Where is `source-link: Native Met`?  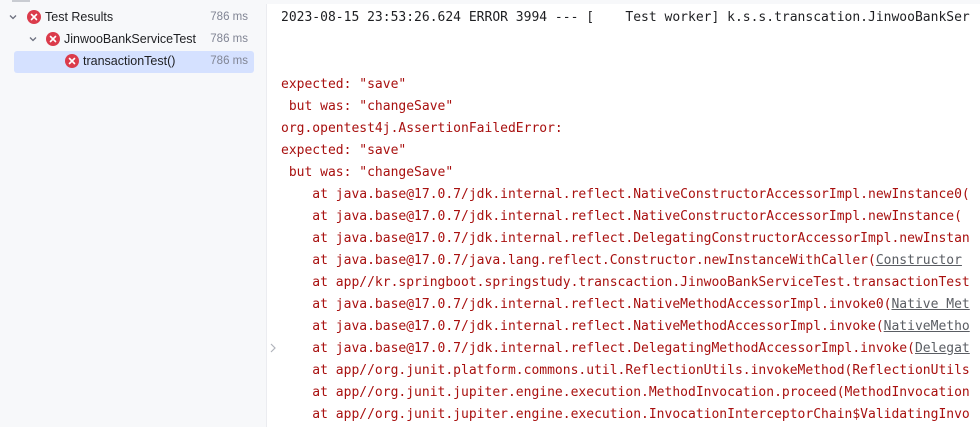
source-link: Native Met is located at coordinates (930, 304).